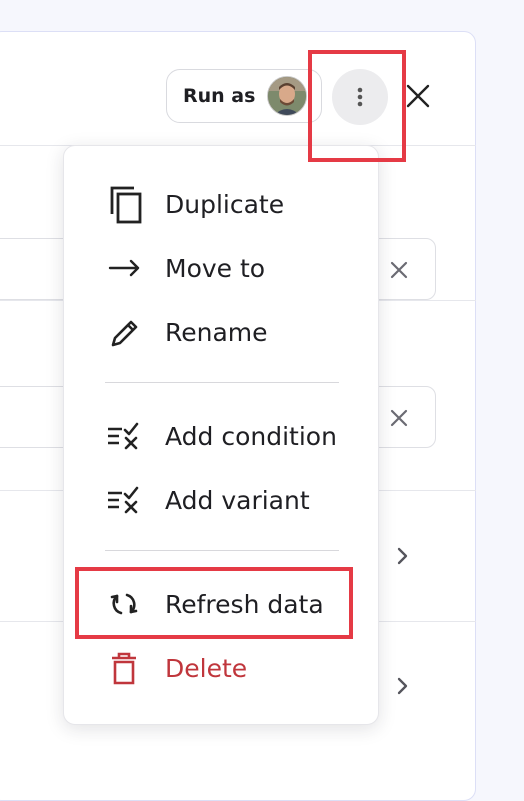 Image resolution: width=524 pixels, height=801 pixels. I want to click on menu-item-add-condition: Add condition, so click(222, 436).